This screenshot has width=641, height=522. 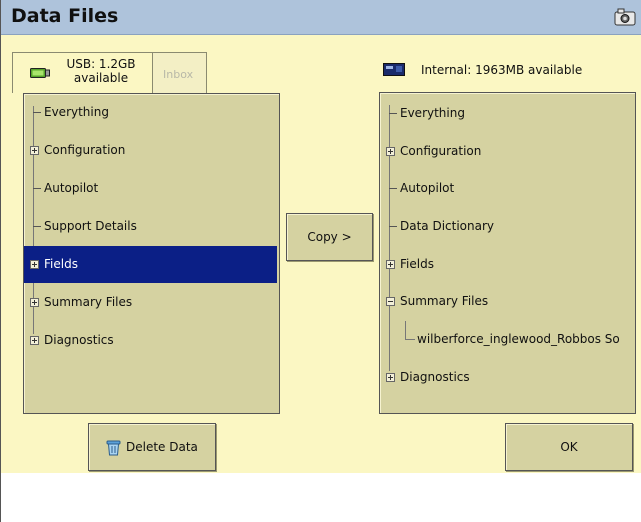 I want to click on ok-button: OK, so click(x=569, y=447).